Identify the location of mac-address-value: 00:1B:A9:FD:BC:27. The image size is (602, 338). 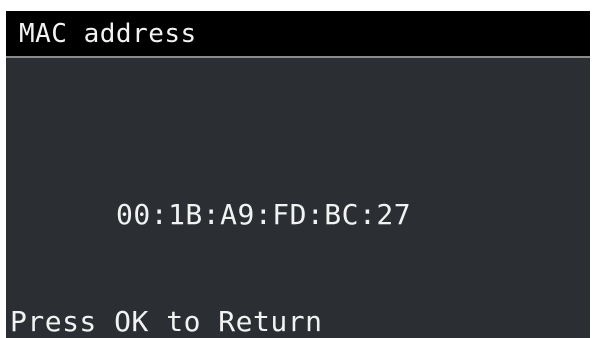
(264, 214).